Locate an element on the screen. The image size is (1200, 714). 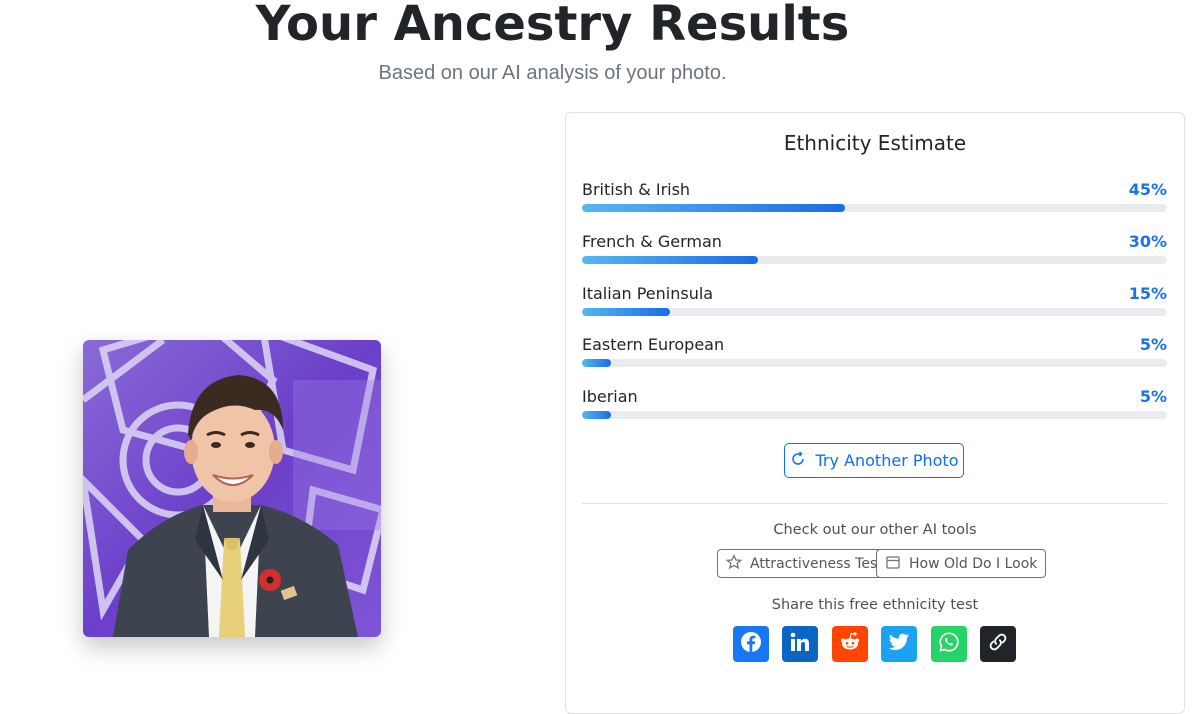
copy-link-button is located at coordinates (998, 644).